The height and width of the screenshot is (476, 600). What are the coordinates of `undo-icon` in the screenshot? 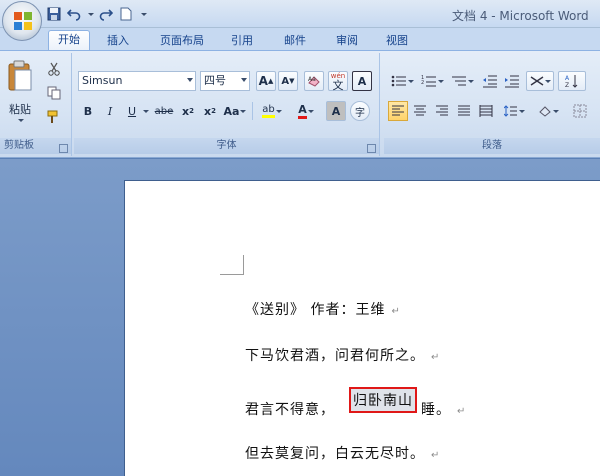 It's located at (74, 14).